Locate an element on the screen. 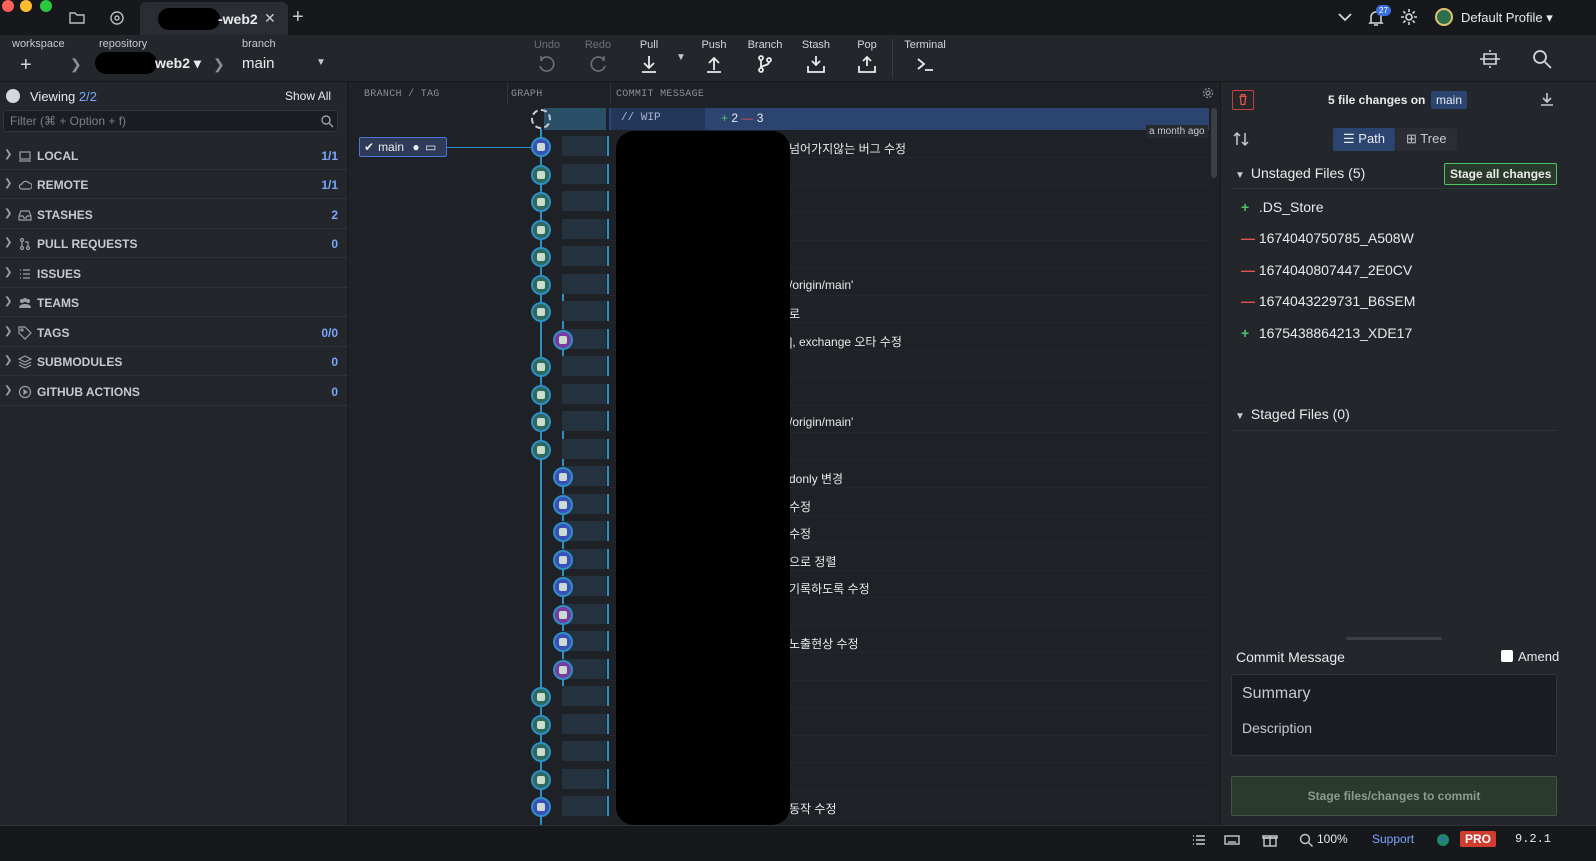 The width and height of the screenshot is (1596, 861). column-header-graph: GRAPH is located at coordinates (527, 94).